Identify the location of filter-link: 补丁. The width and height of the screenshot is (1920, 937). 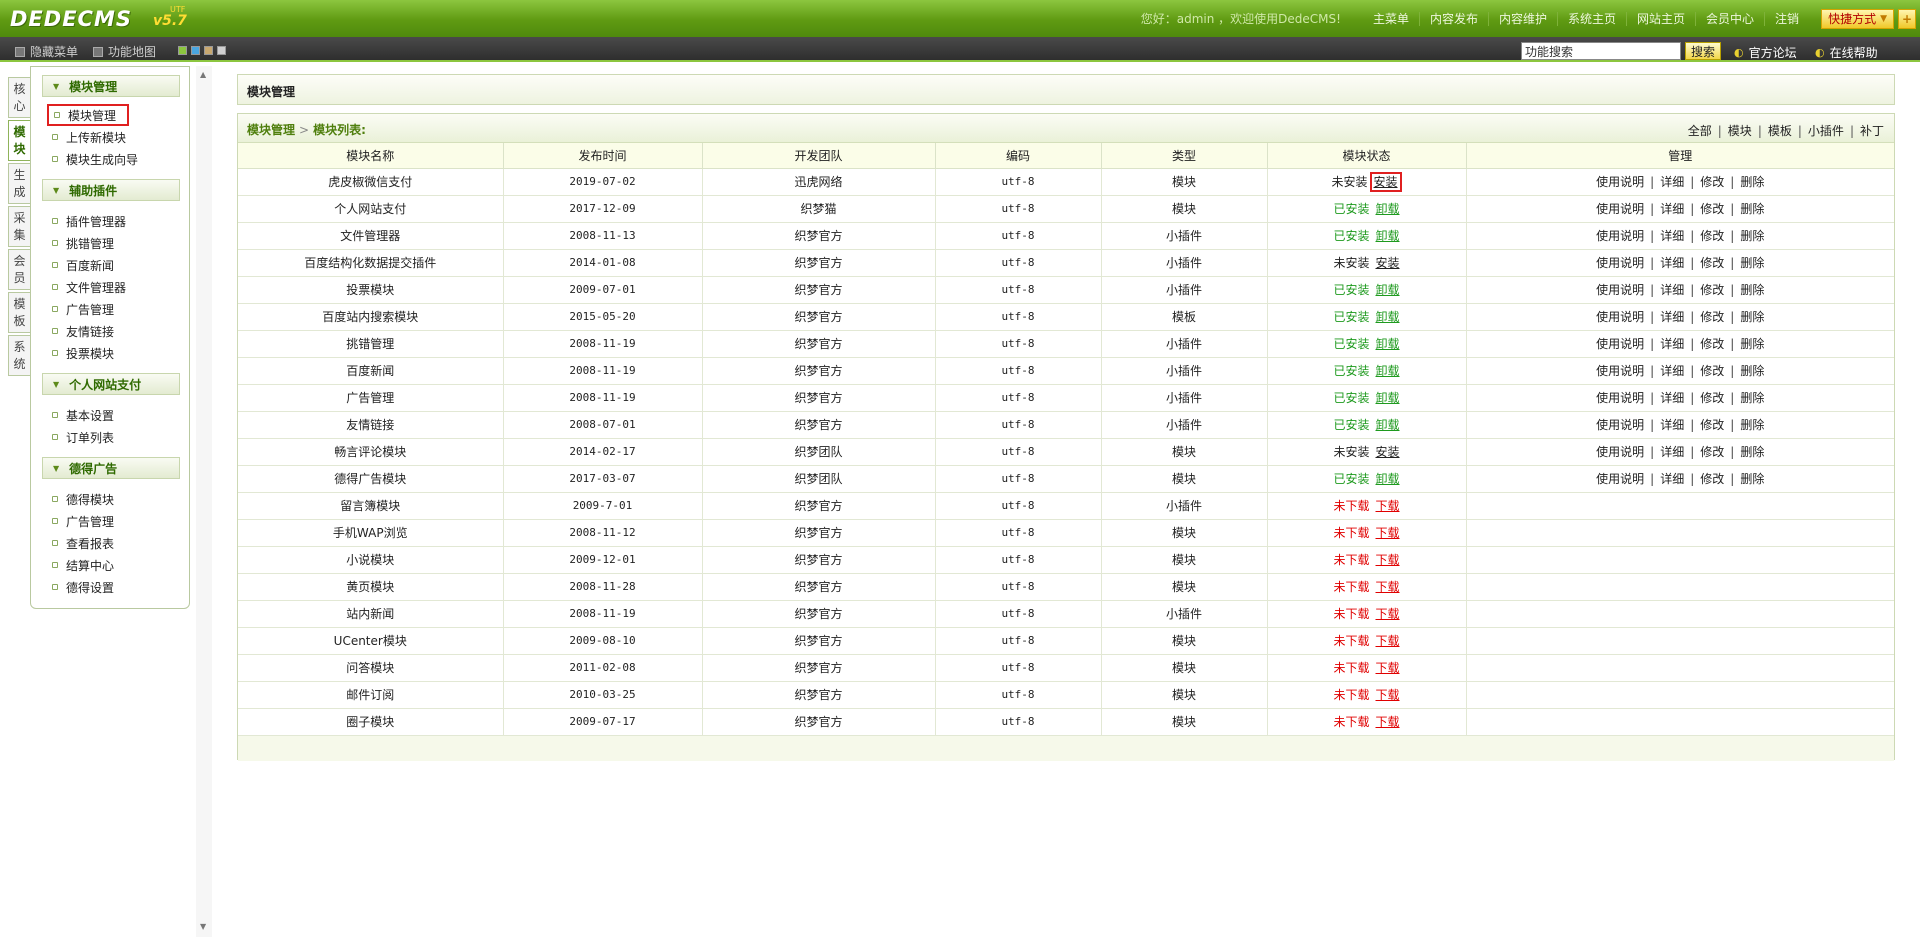
(1872, 131).